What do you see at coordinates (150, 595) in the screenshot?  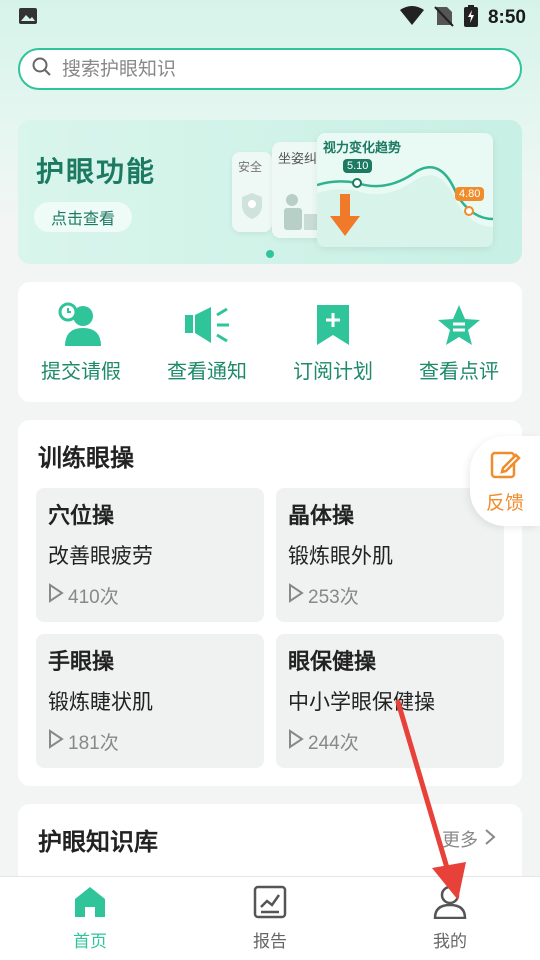 I see `exercise-count: 410次` at bounding box center [150, 595].